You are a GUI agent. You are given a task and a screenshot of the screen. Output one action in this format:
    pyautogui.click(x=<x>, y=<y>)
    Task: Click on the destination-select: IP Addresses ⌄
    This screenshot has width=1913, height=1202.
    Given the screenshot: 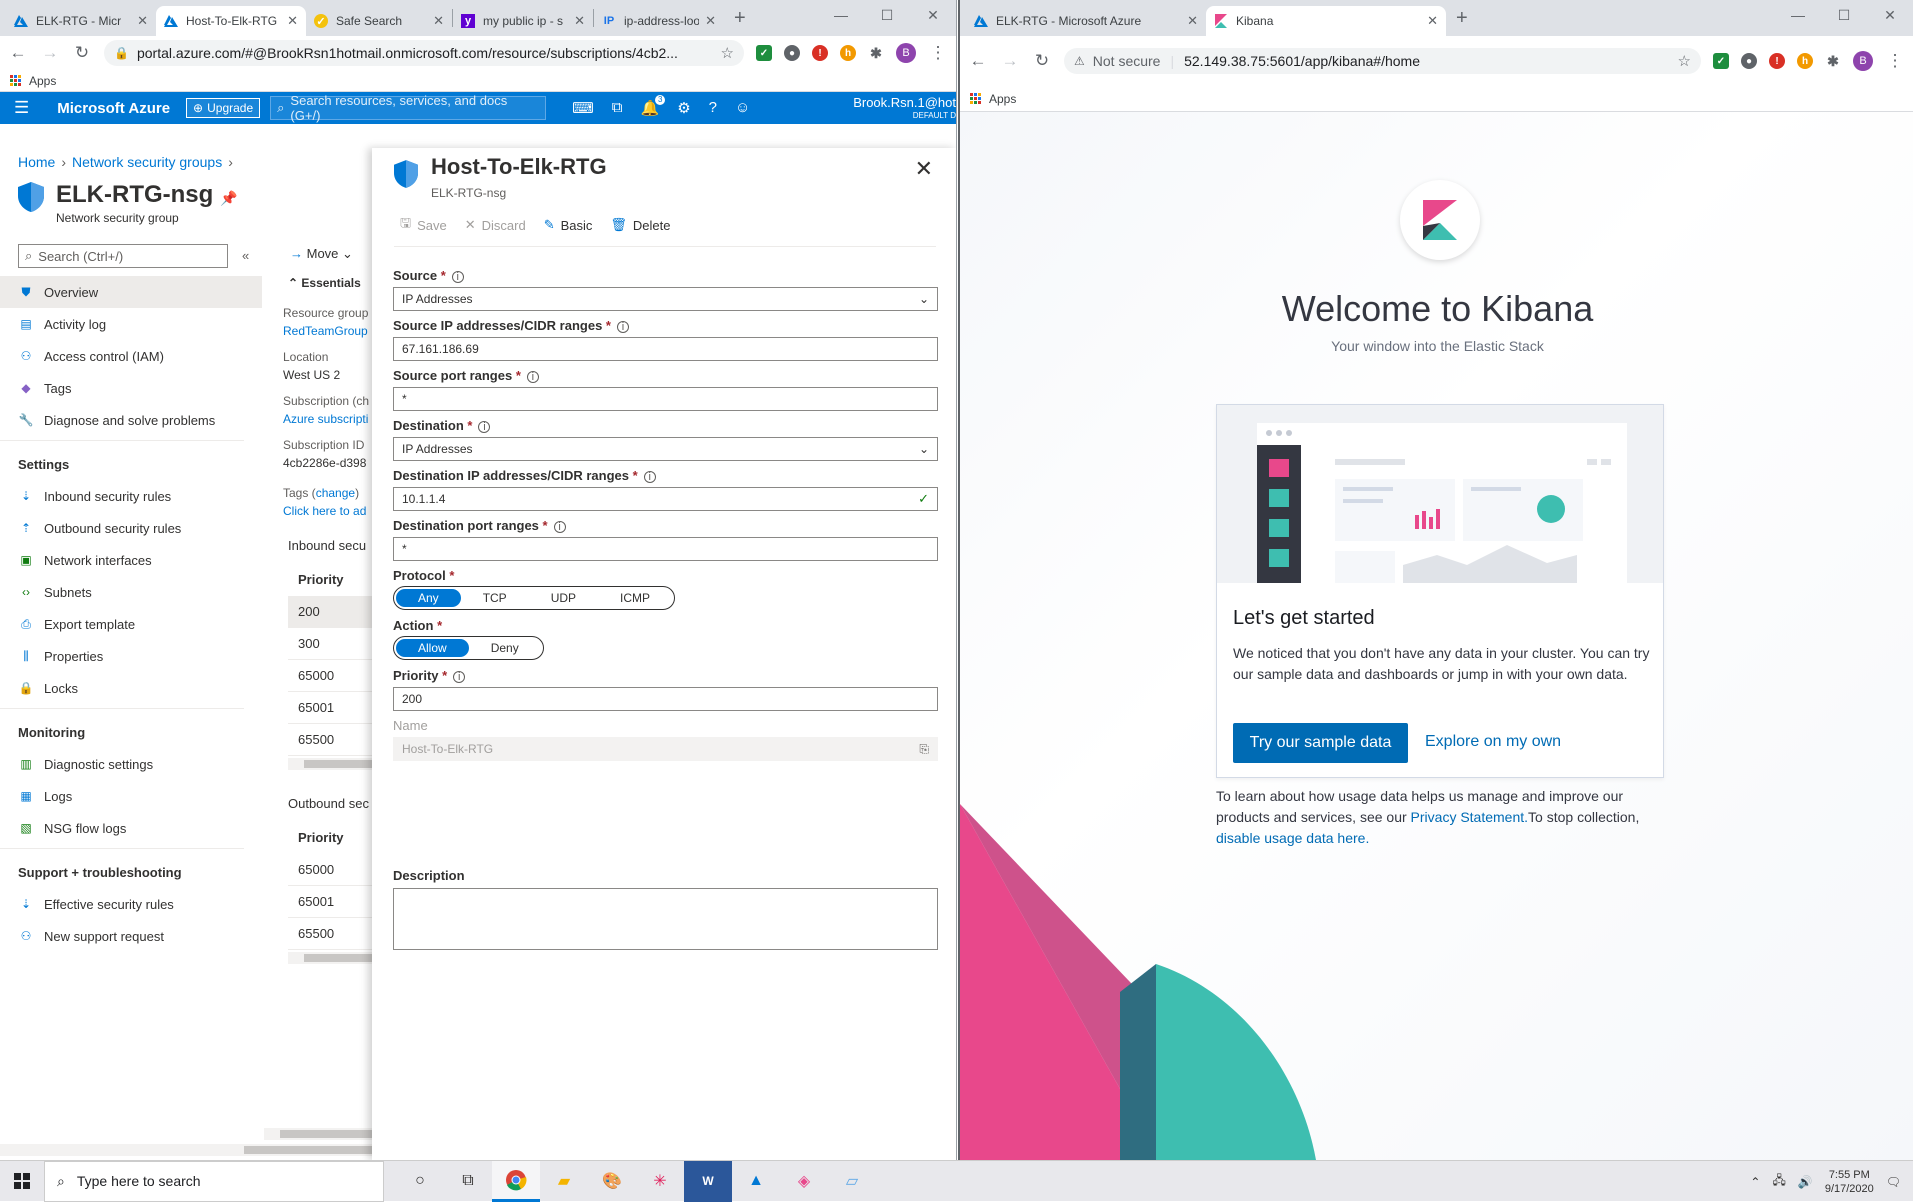 What is the action you would take?
    pyautogui.click(x=665, y=449)
    